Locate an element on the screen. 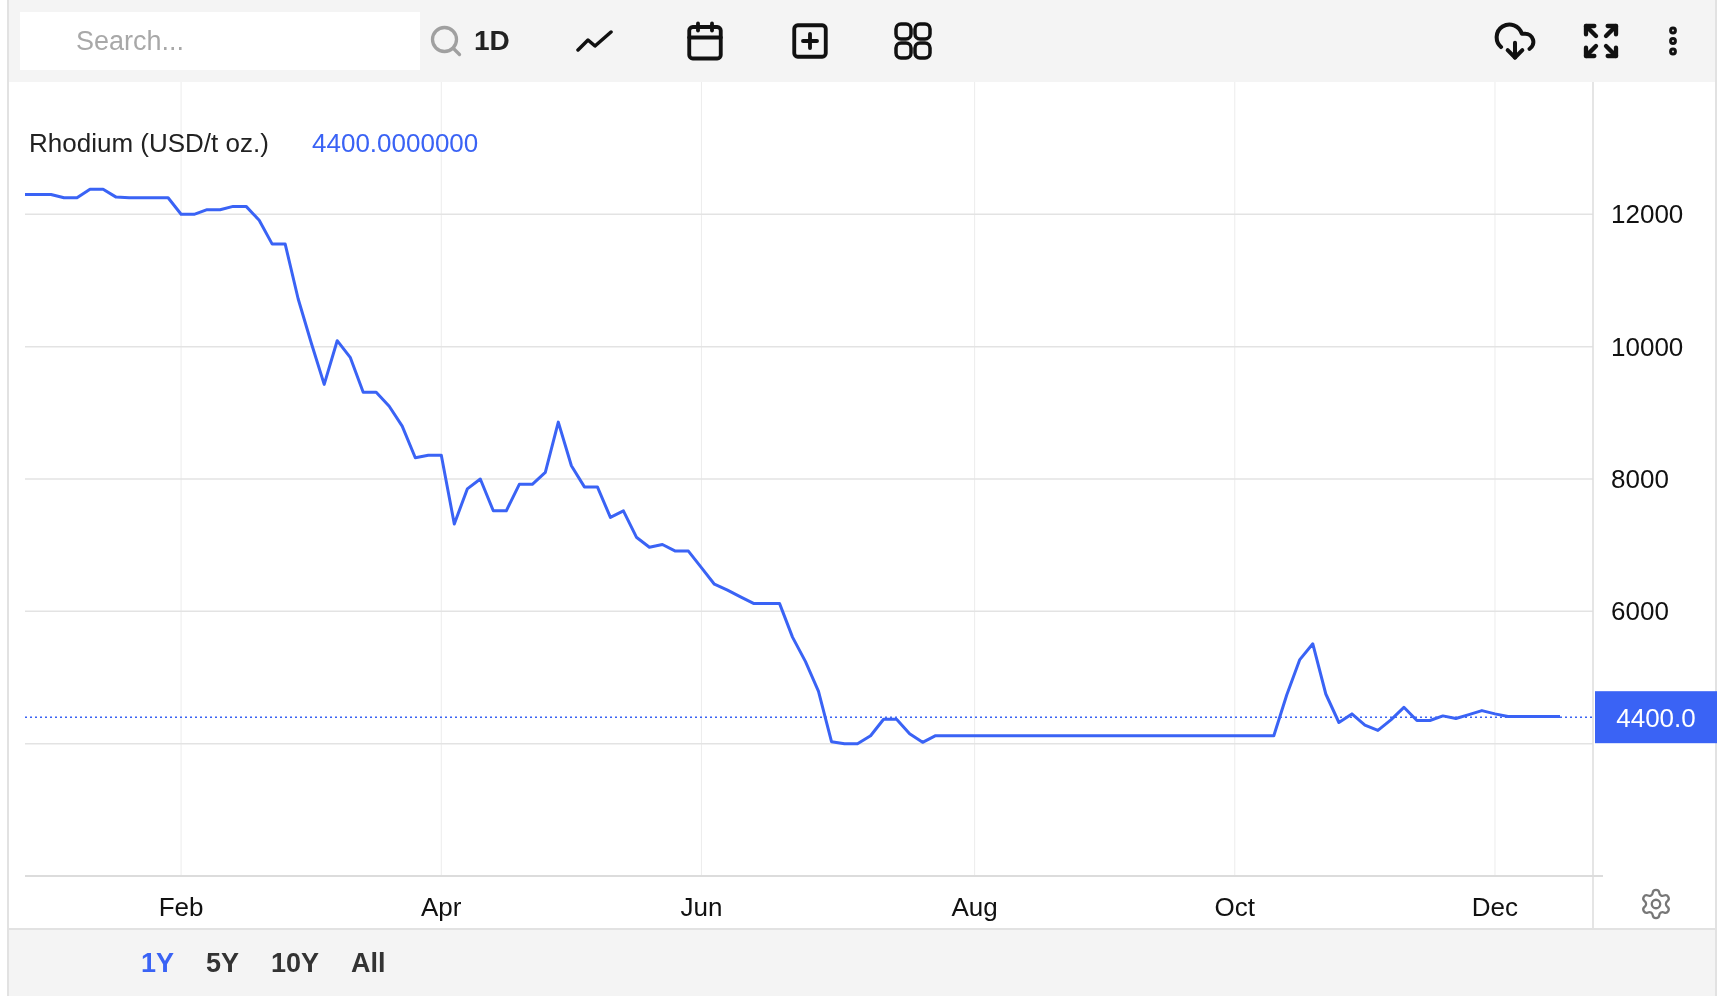  range-button: 1Y is located at coordinates (158, 963).